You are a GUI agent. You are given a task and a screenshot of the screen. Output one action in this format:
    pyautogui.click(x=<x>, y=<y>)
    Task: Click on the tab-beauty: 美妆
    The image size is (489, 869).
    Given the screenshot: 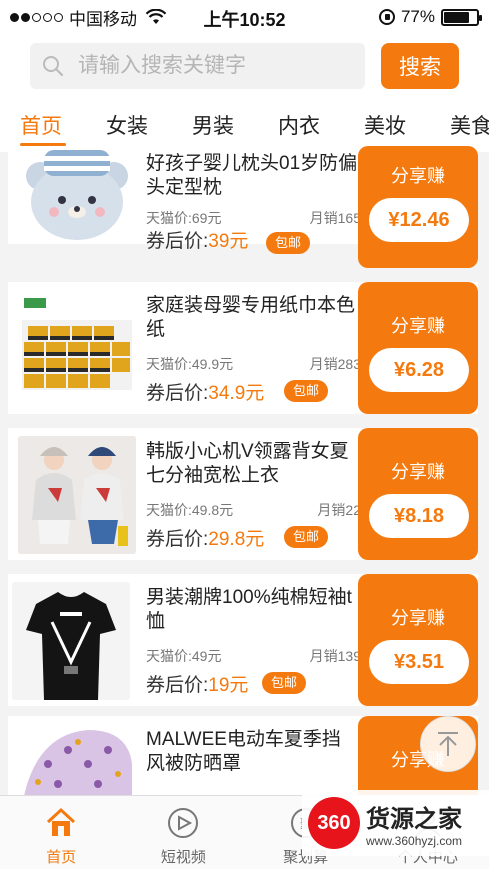 What is the action you would take?
    pyautogui.click(x=407, y=125)
    